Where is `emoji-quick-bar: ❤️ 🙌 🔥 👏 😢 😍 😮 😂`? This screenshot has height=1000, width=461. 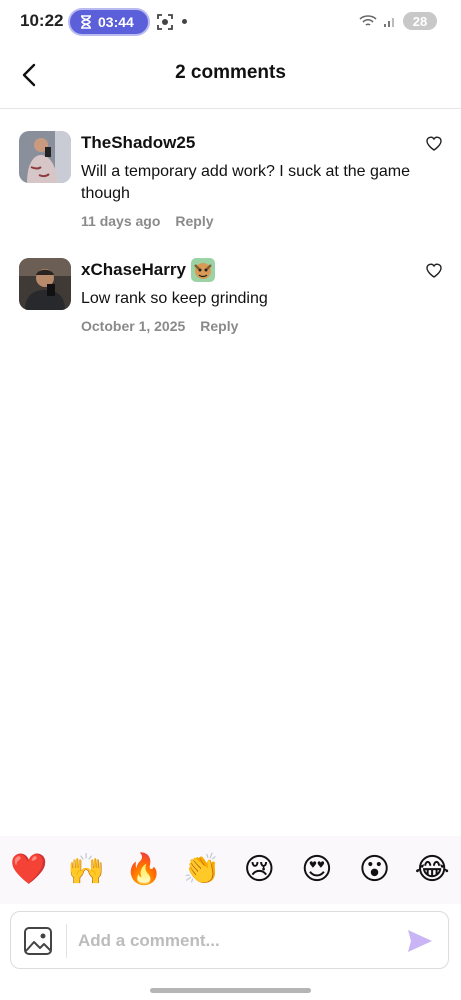
emoji-quick-bar: ❤️ 🙌 🔥 👏 😢 😍 😮 😂 is located at coordinates (230, 870).